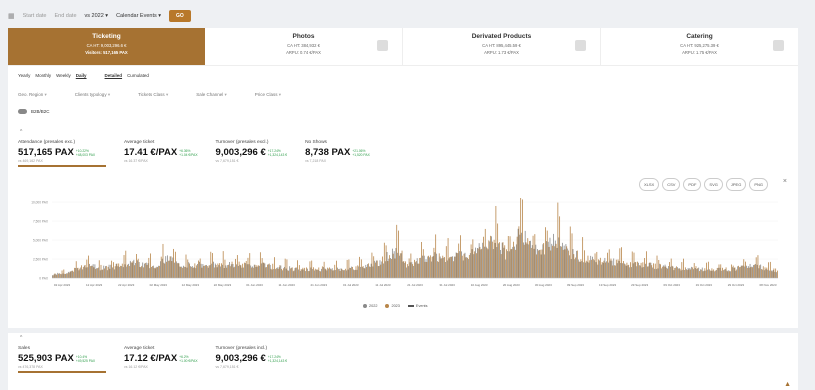  Describe the element at coordinates (138, 16) in the screenshot. I see `events-select: Calendar Events ▾` at that location.